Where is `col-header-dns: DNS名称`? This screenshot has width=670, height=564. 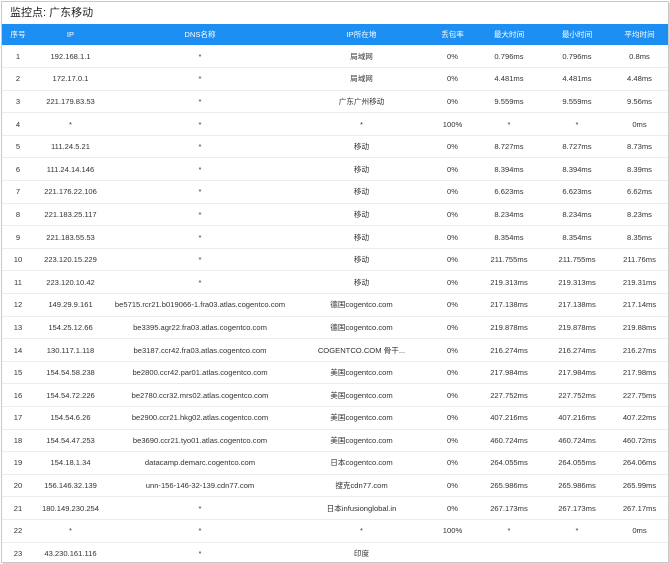 col-header-dns: DNS名称 is located at coordinates (200, 34).